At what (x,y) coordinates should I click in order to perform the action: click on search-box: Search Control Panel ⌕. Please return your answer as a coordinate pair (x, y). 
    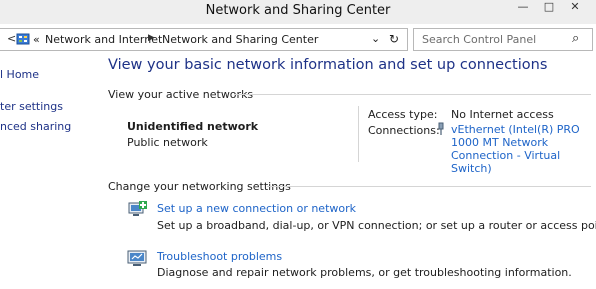
    Looking at the image, I should click on (503, 39).